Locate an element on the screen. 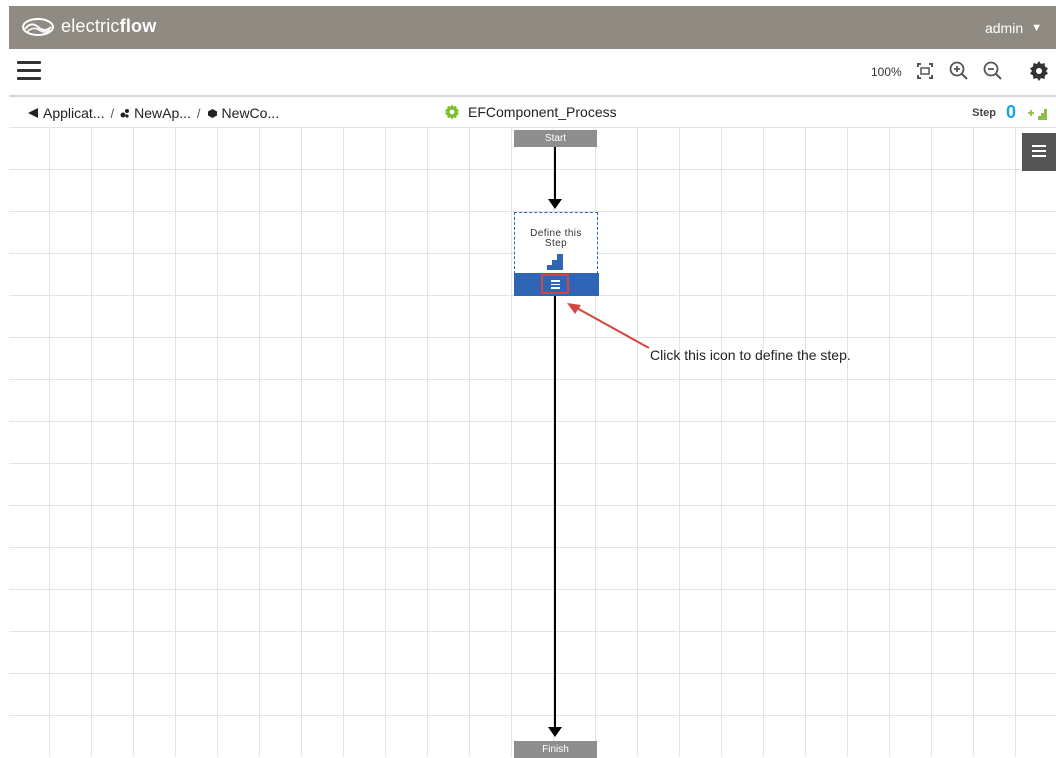  electricflow-logo: electricflow is located at coordinates (88, 26).